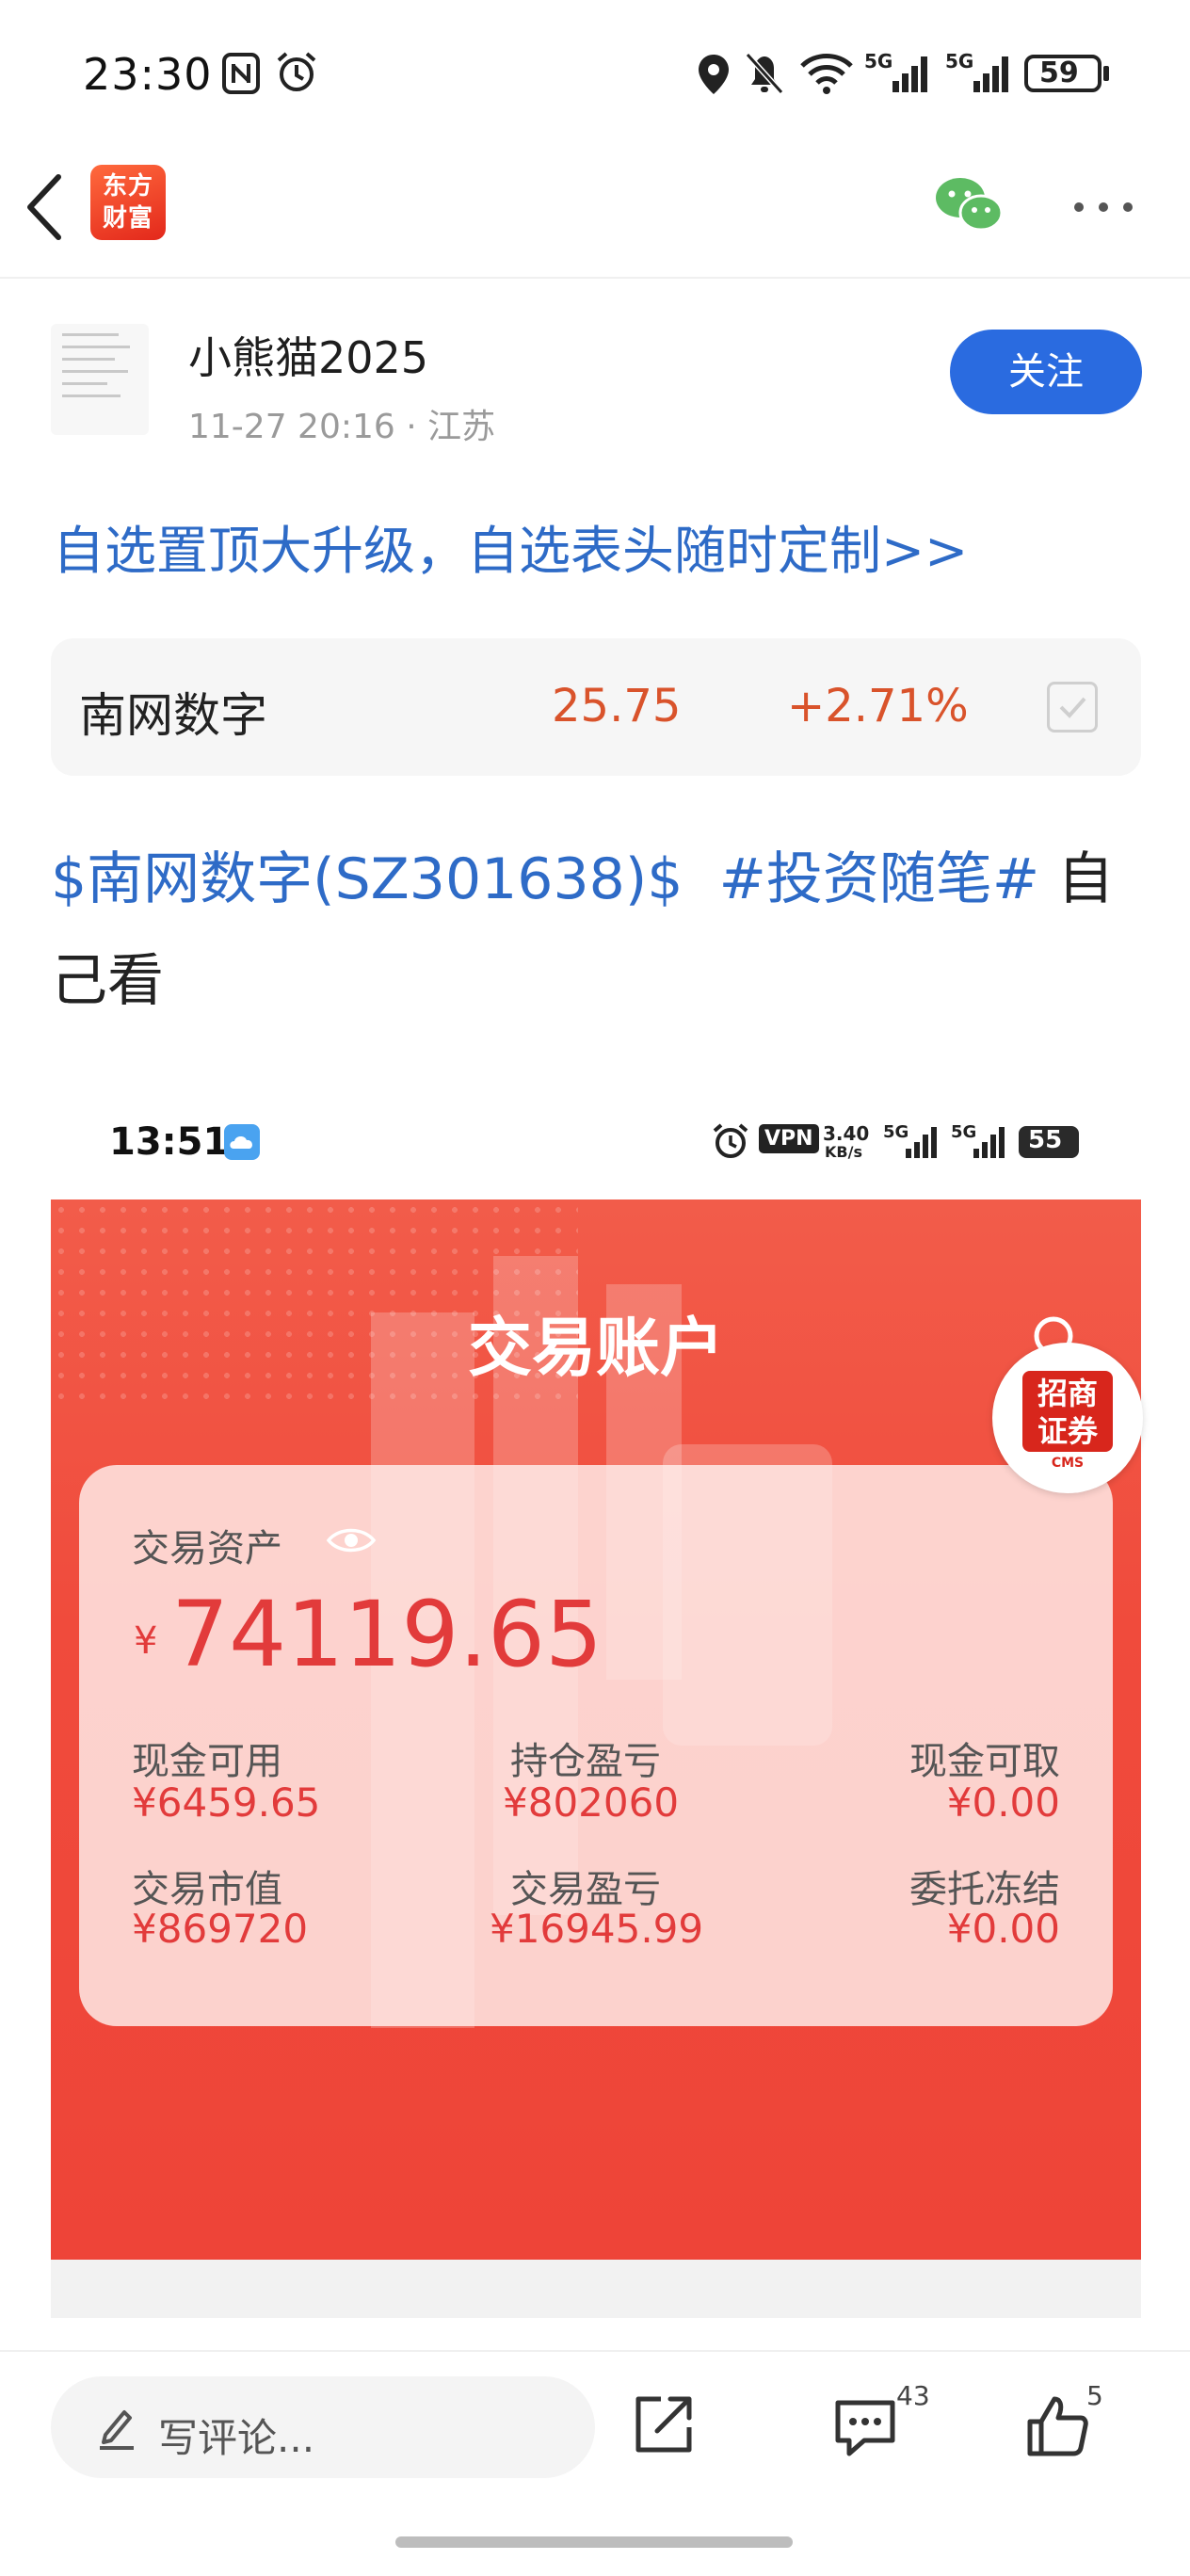 The height and width of the screenshot is (2576, 1190). I want to click on trade-account-title: 交易账户, so click(595, 1349).